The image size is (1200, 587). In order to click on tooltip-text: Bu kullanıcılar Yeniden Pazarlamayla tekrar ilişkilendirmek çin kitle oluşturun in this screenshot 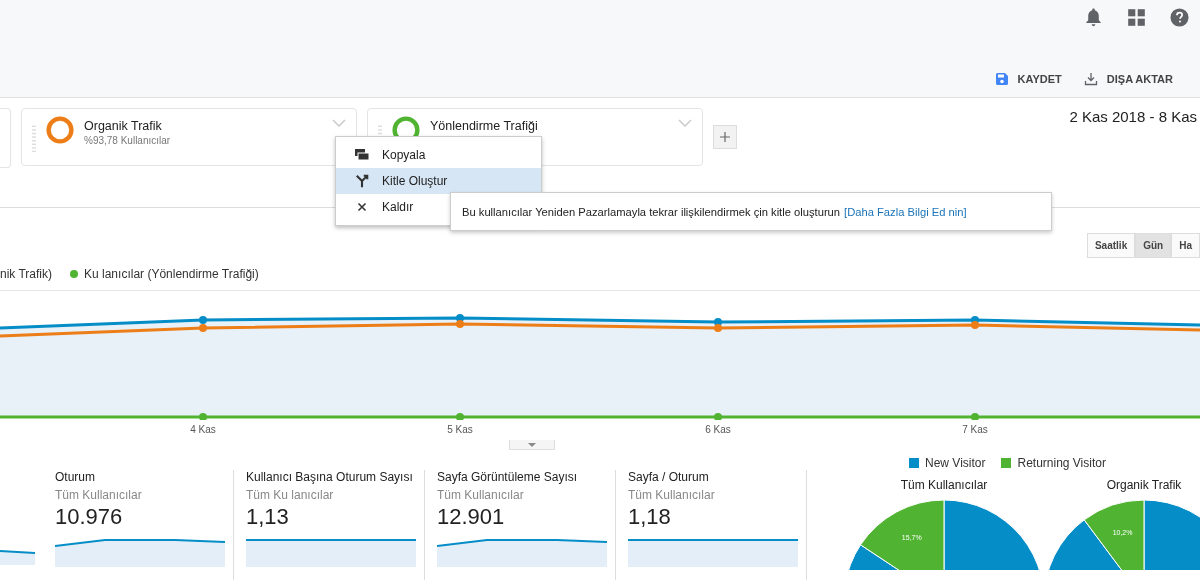, I will do `click(651, 211)`.